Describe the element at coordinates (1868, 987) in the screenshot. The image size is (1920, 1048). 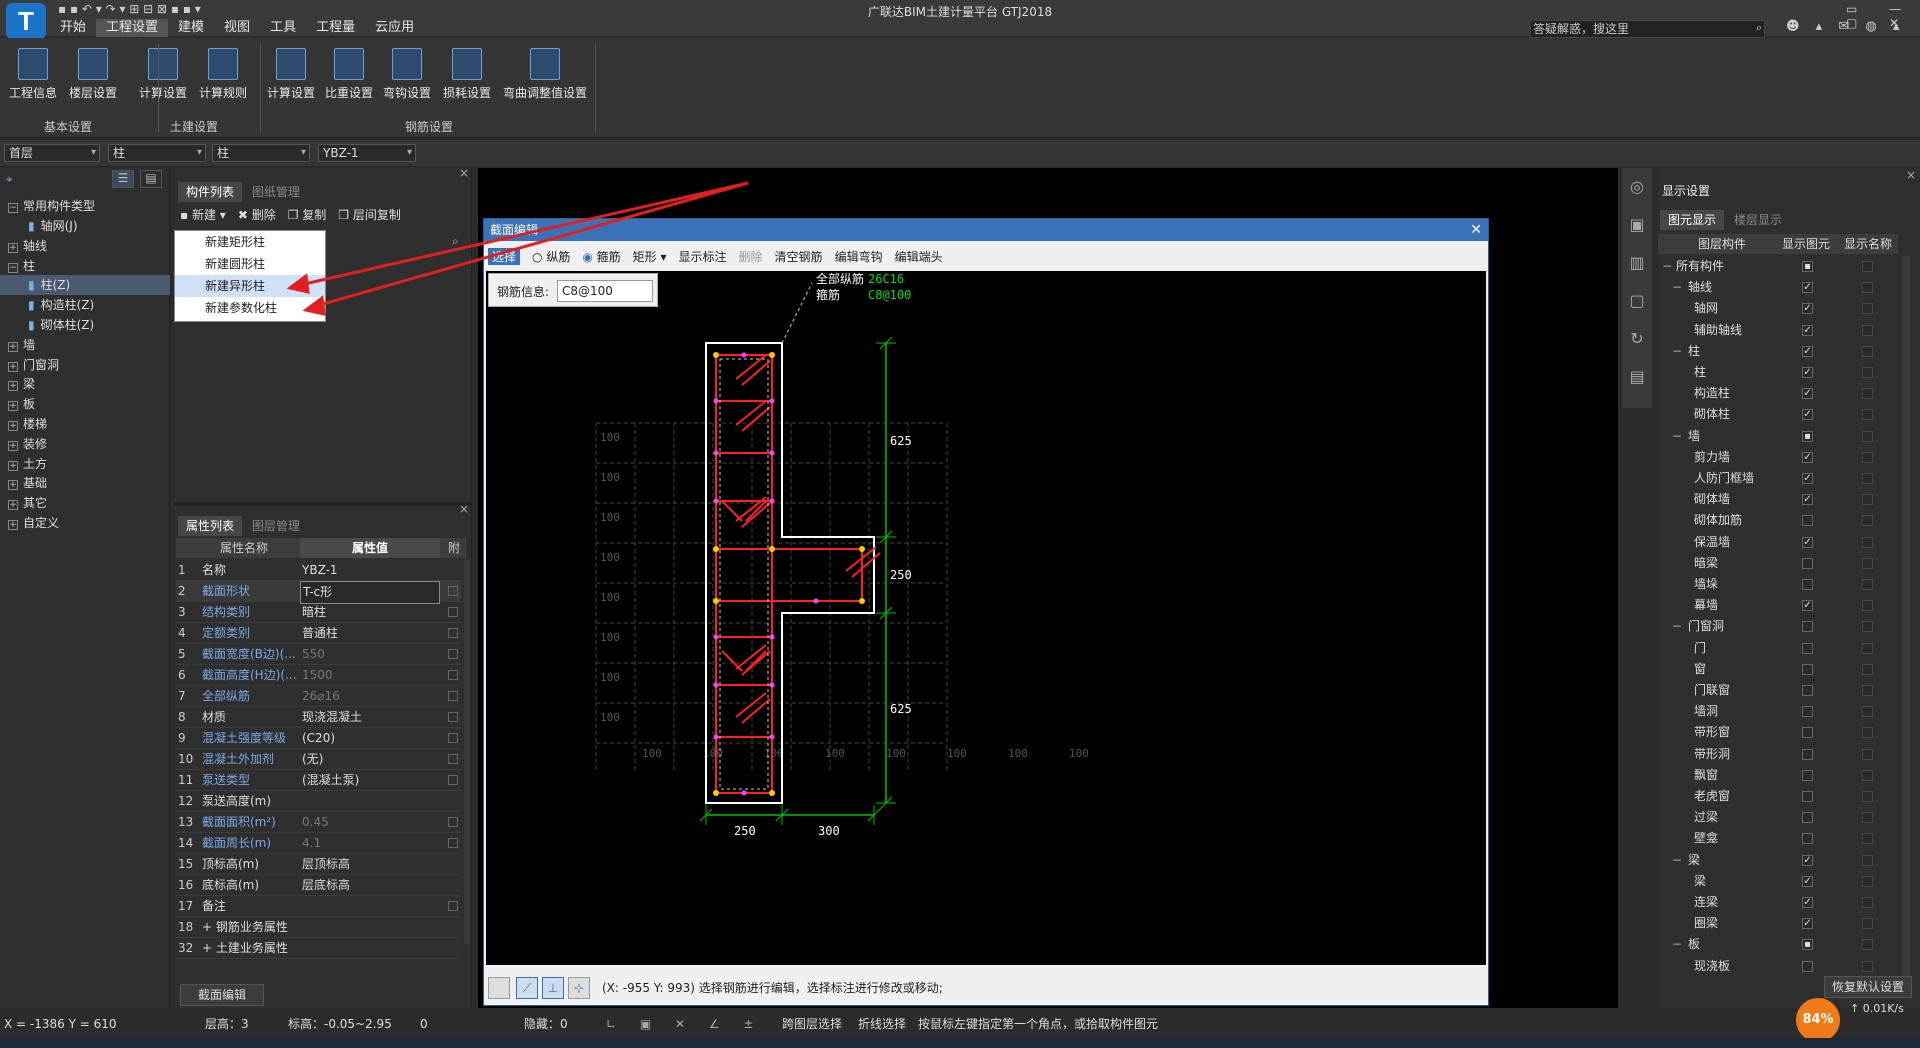
I see `restore-default-button: 恢复默认设置` at that location.